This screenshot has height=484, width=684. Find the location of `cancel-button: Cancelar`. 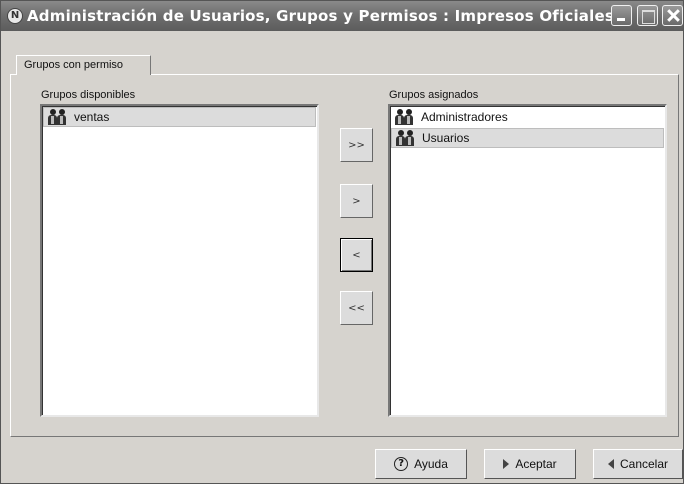

cancel-button: Cancelar is located at coordinates (638, 464).